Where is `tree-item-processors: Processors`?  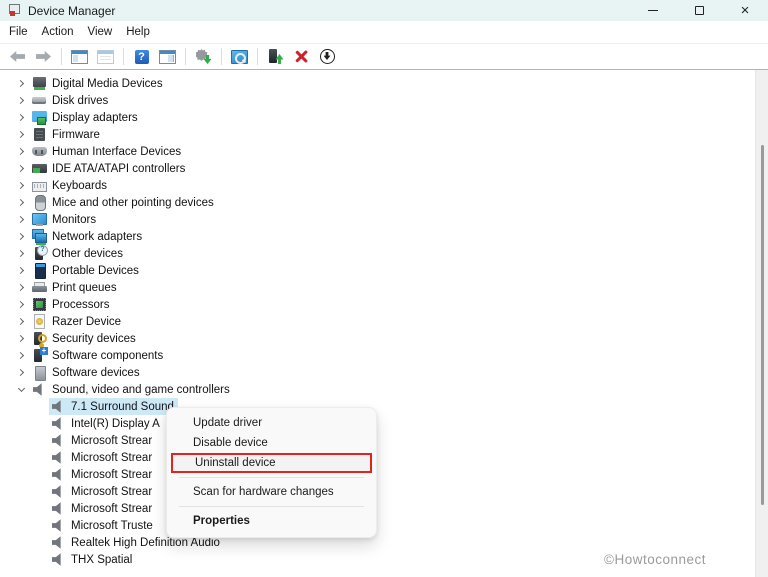
tree-item-processors: Processors is located at coordinates (384, 304).